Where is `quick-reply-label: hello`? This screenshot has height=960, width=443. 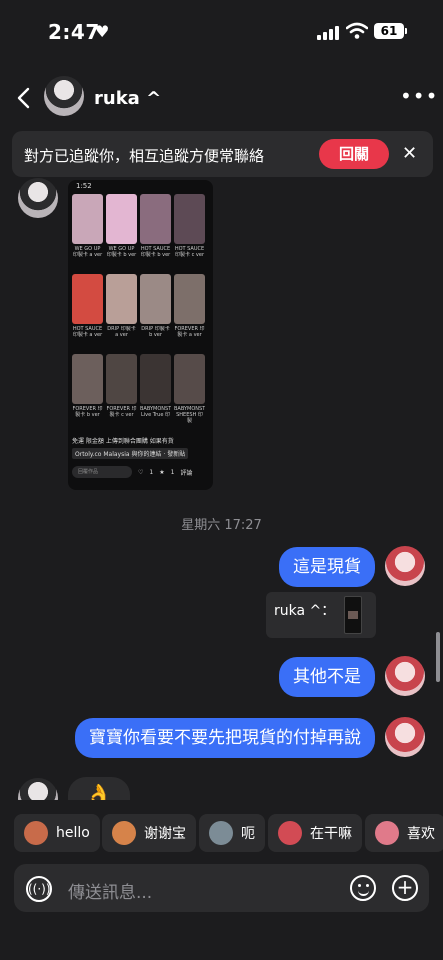 quick-reply-label: hello is located at coordinates (73, 833).